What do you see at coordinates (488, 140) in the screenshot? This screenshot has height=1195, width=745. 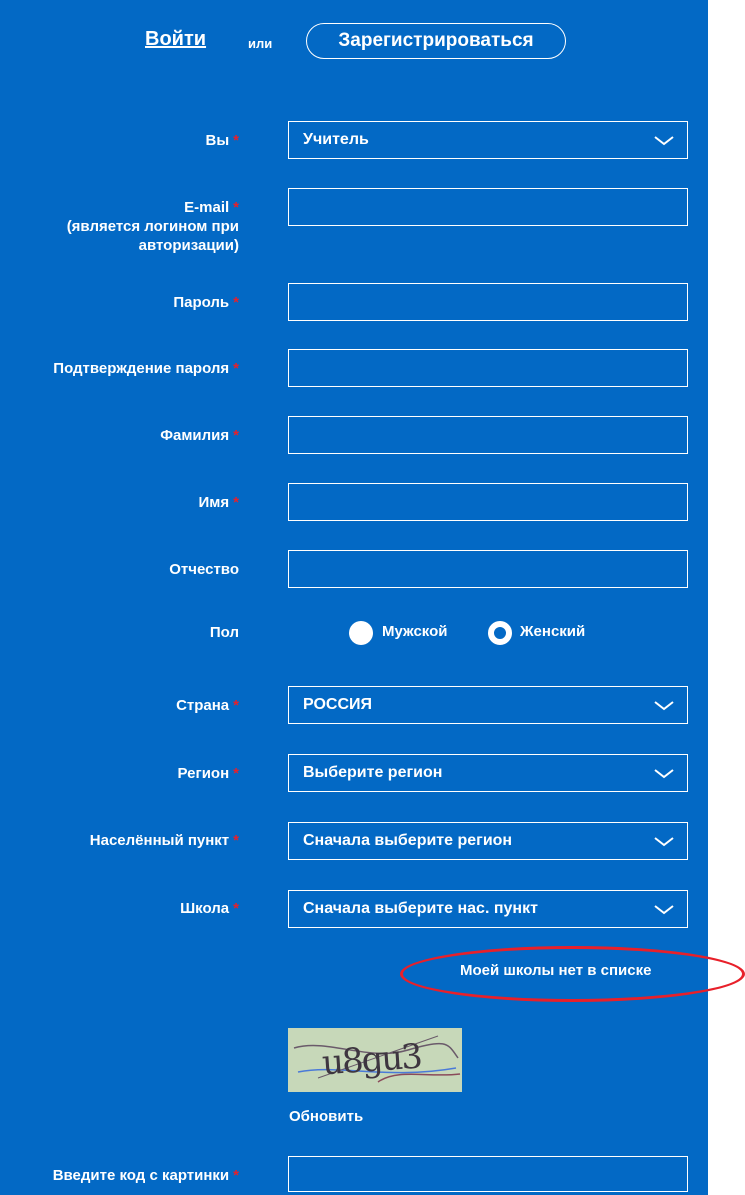 I see `role-select: Учитель` at bounding box center [488, 140].